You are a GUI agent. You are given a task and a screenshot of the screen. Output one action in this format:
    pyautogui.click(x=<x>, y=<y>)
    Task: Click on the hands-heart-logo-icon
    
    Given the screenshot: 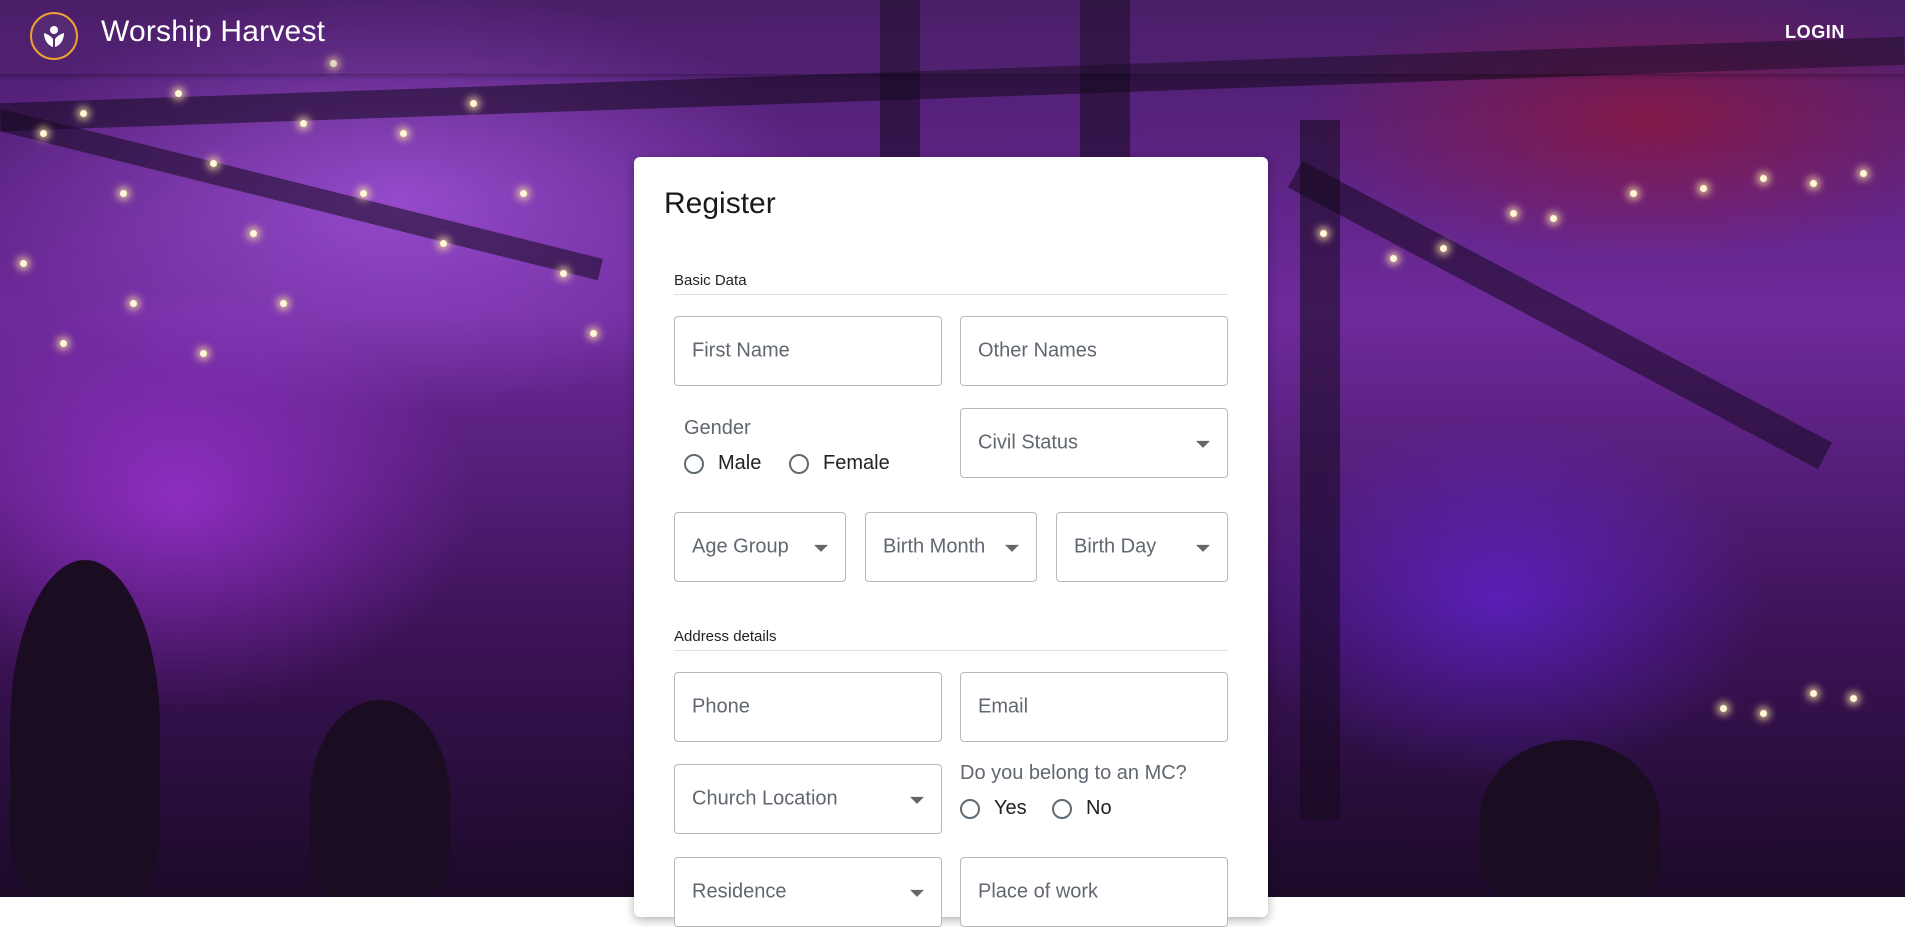 What is the action you would take?
    pyautogui.click(x=54, y=36)
    